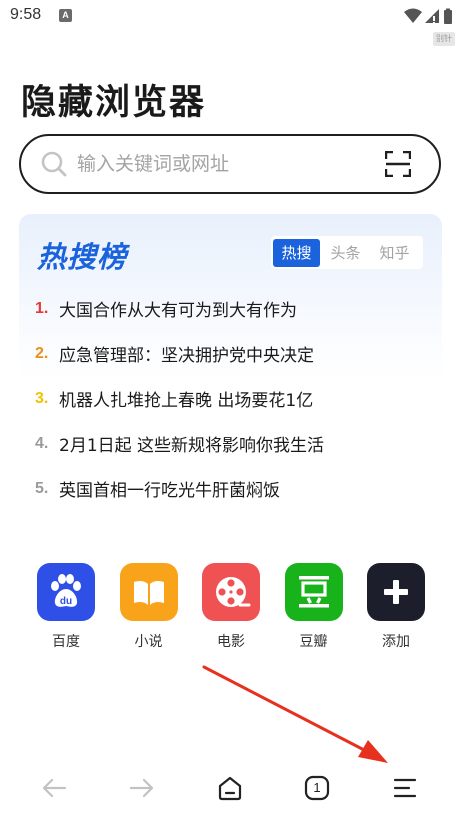  What do you see at coordinates (413, 15) in the screenshot?
I see `wifi-icon` at bounding box center [413, 15].